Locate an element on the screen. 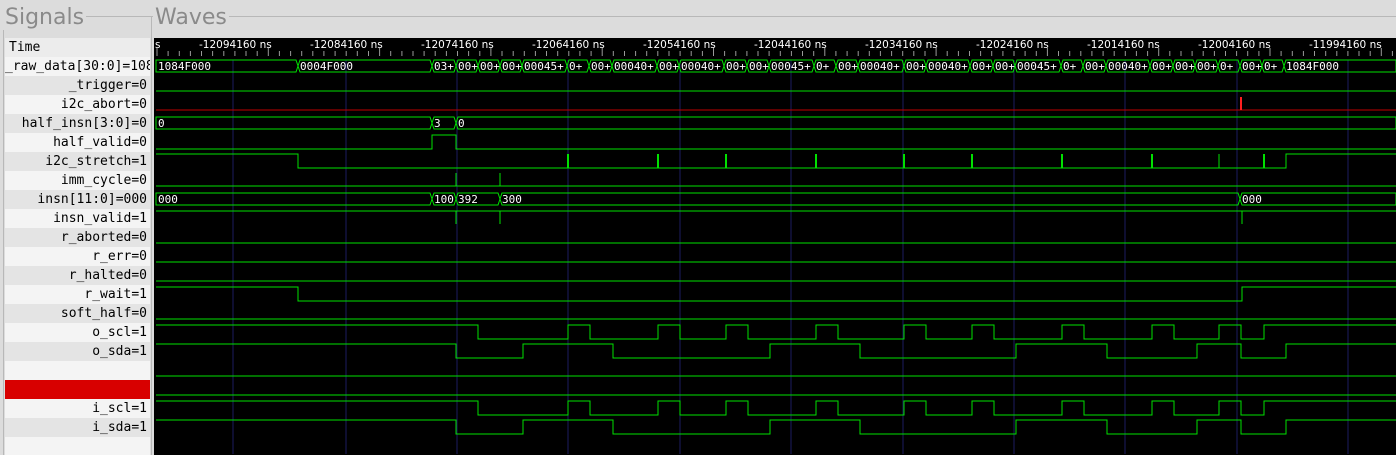 The width and height of the screenshot is (1396, 455). waves-frame-label: Waves is located at coordinates (191, 17).